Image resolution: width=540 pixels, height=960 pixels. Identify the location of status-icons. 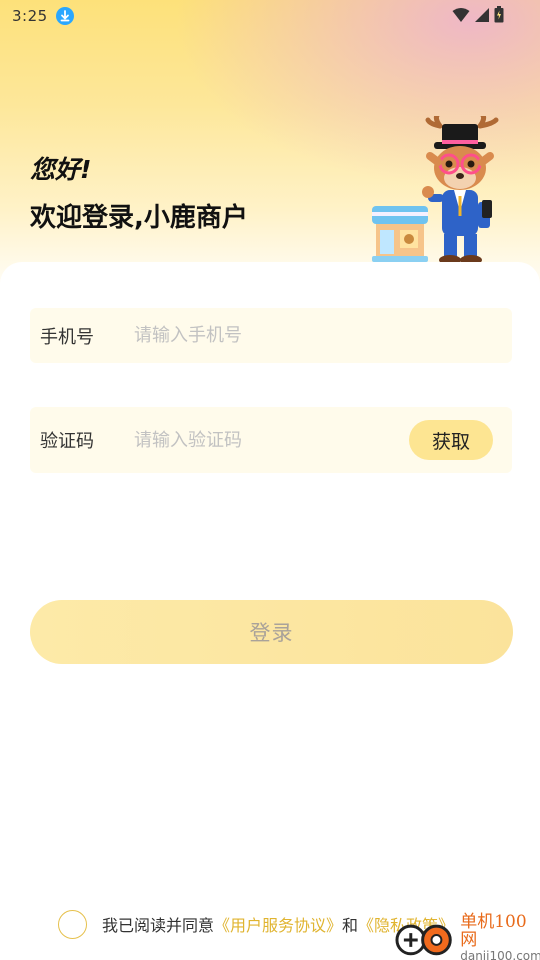
(478, 14).